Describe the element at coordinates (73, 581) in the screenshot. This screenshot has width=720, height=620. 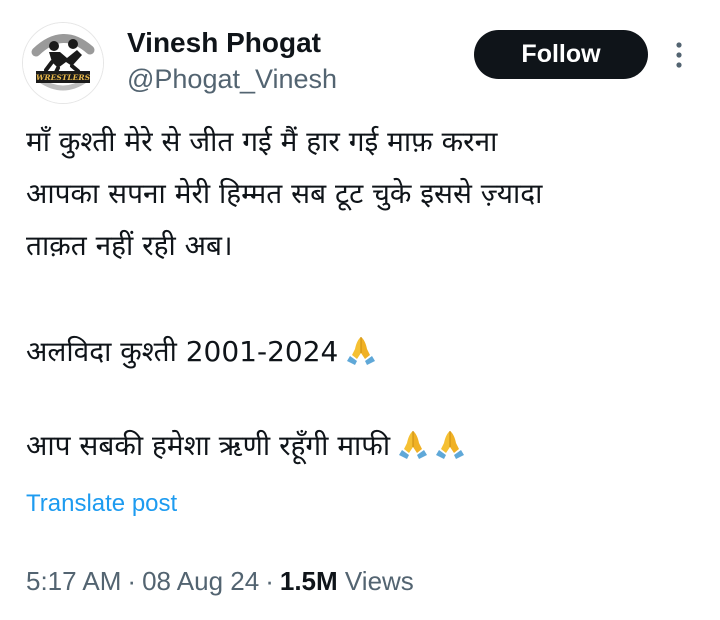
I see `post-time: 5:17 AM` at that location.